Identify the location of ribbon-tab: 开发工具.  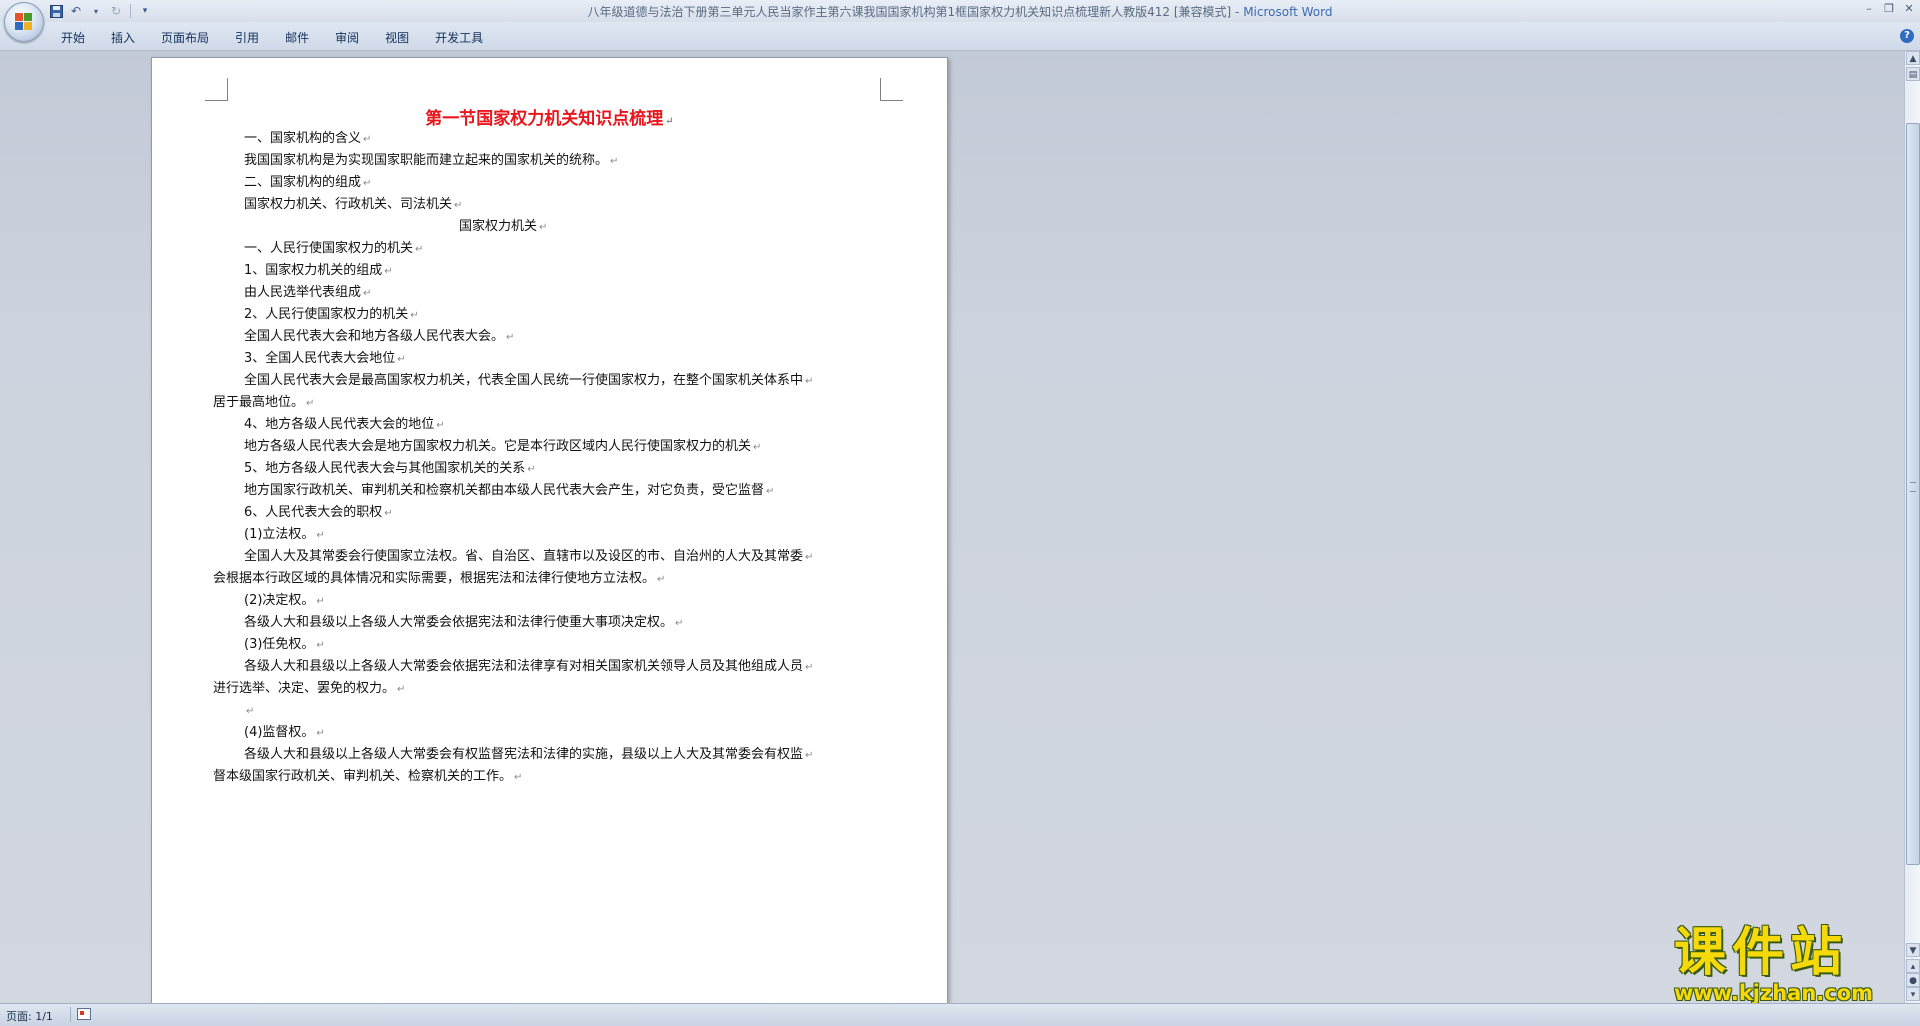
(459, 38).